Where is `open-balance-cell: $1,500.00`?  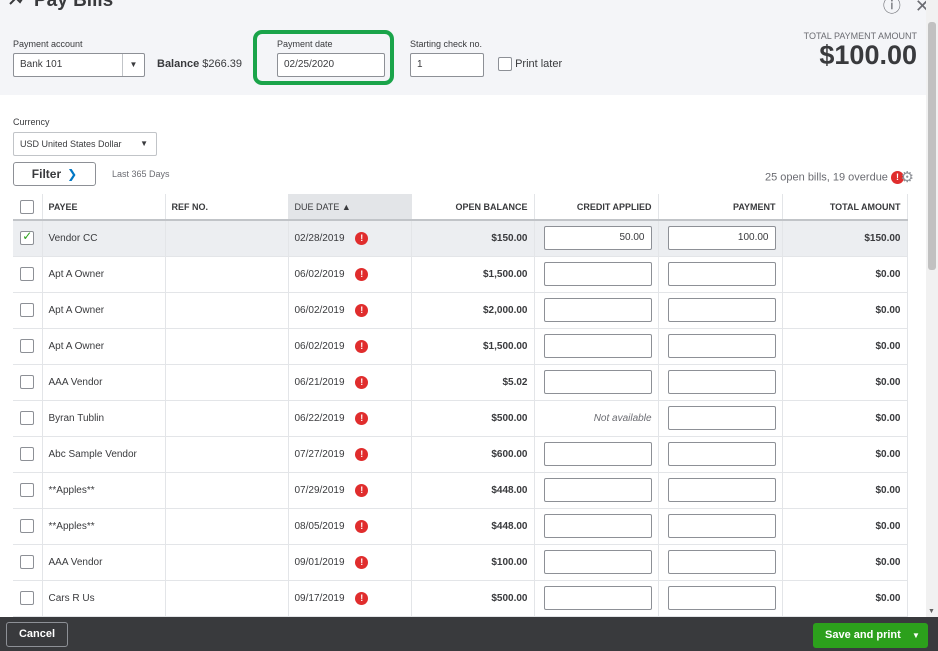 open-balance-cell: $1,500.00 is located at coordinates (473, 274).